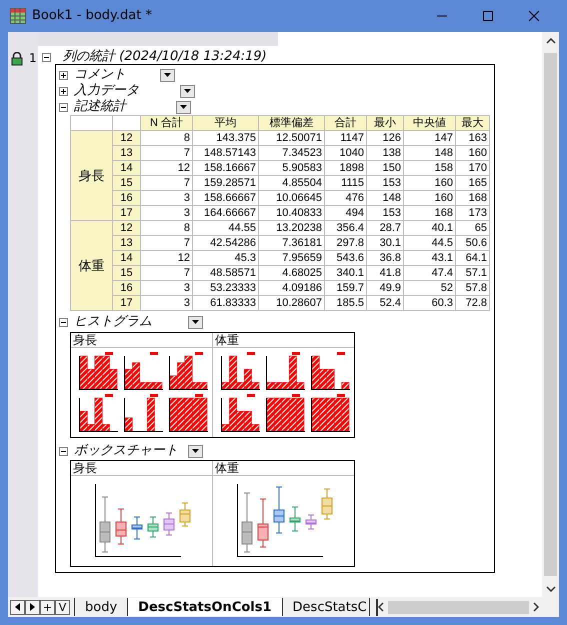 This screenshot has width=567, height=625. What do you see at coordinates (385, 258) in the screenshot?
I see `table-cell: 36.8` at bounding box center [385, 258].